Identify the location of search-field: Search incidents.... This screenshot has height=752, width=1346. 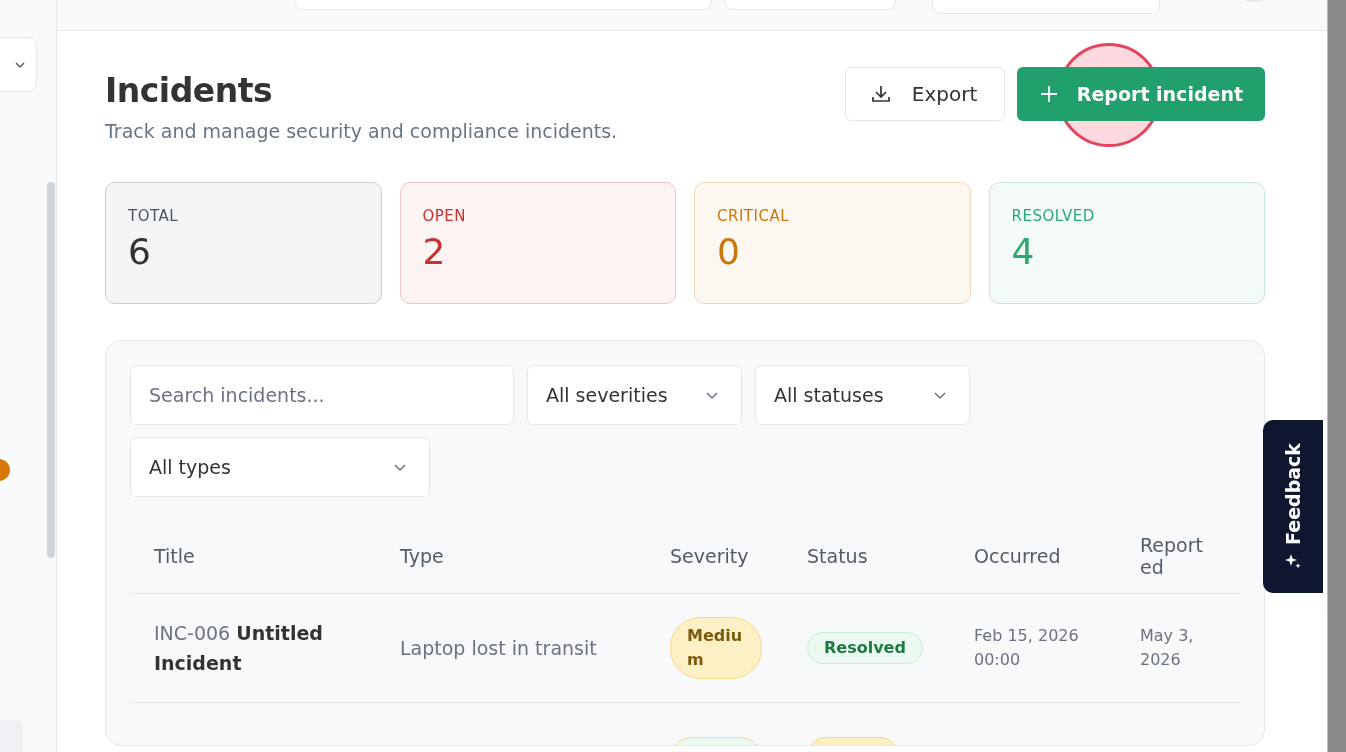
(322, 395).